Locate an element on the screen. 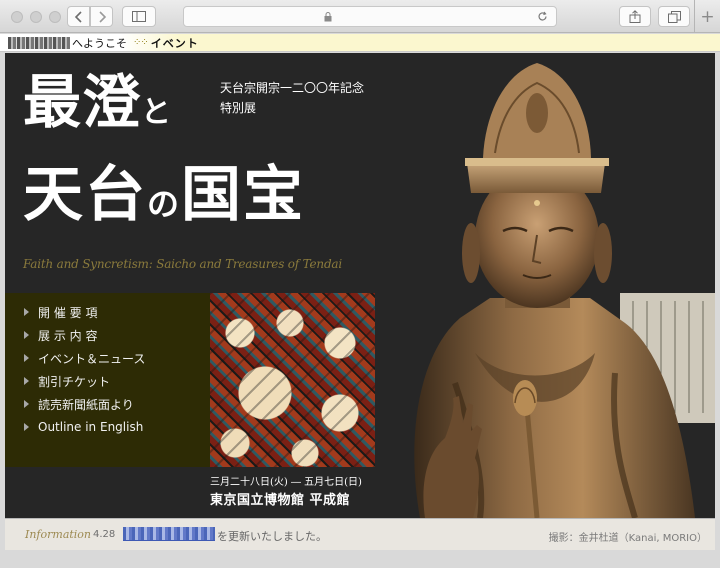  menu-item-overview: 開 催 要 項 is located at coordinates (107, 312).